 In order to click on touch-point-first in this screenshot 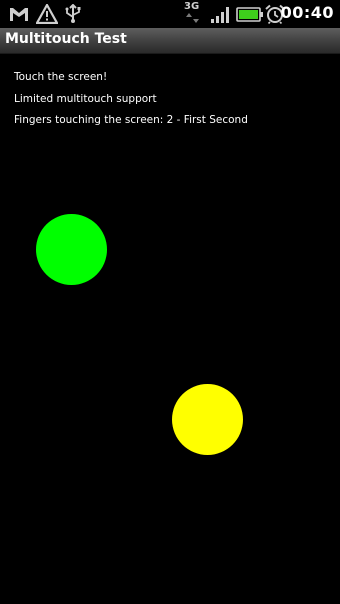, I will do `click(71, 249)`.